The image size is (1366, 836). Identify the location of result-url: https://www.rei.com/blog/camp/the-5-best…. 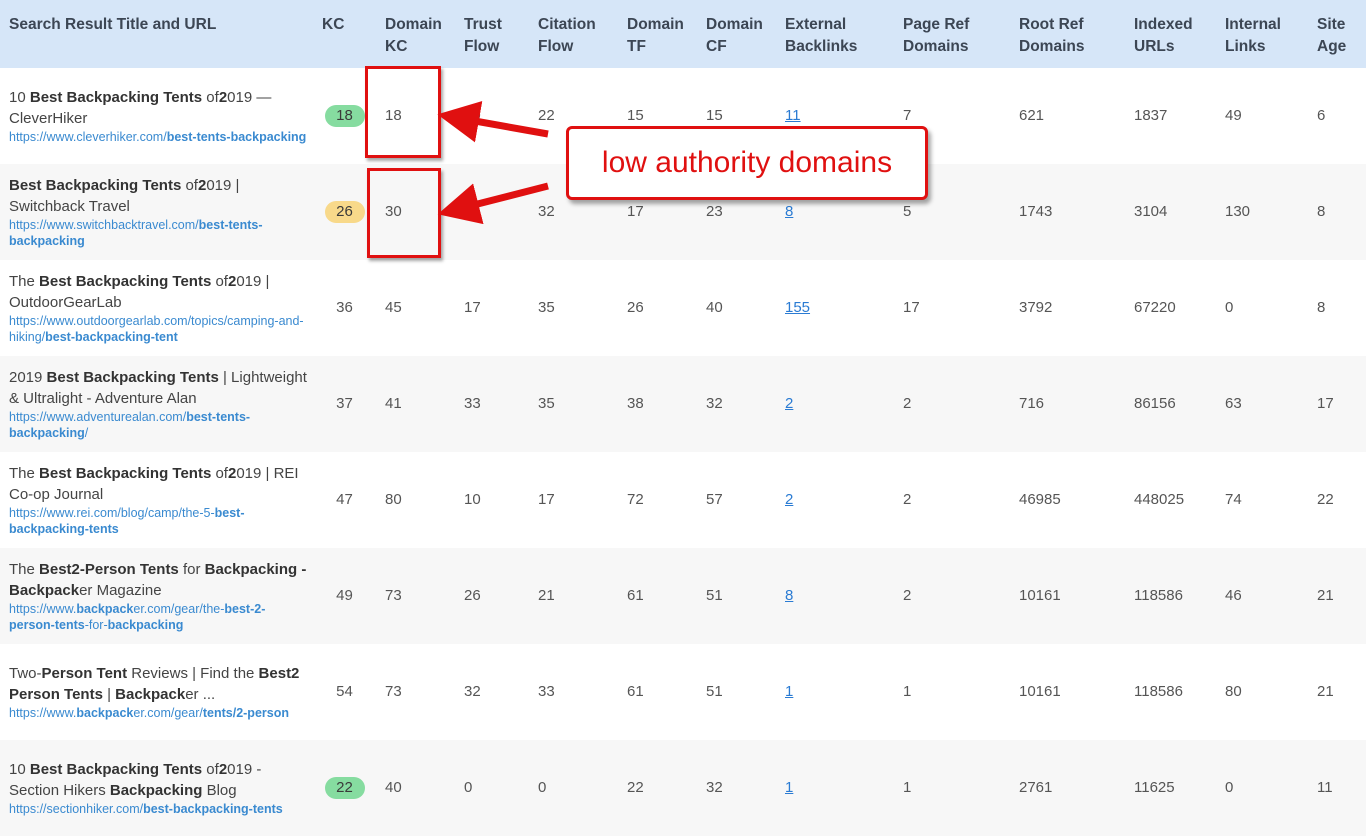
(158, 521).